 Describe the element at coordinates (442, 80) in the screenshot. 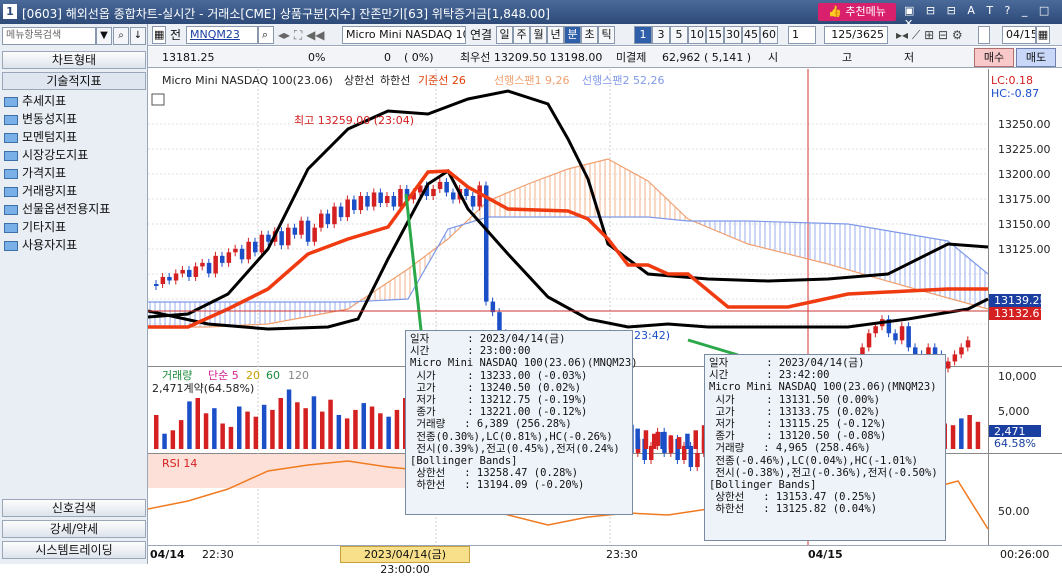

I see `legend-kijun: 기준선 26` at that location.